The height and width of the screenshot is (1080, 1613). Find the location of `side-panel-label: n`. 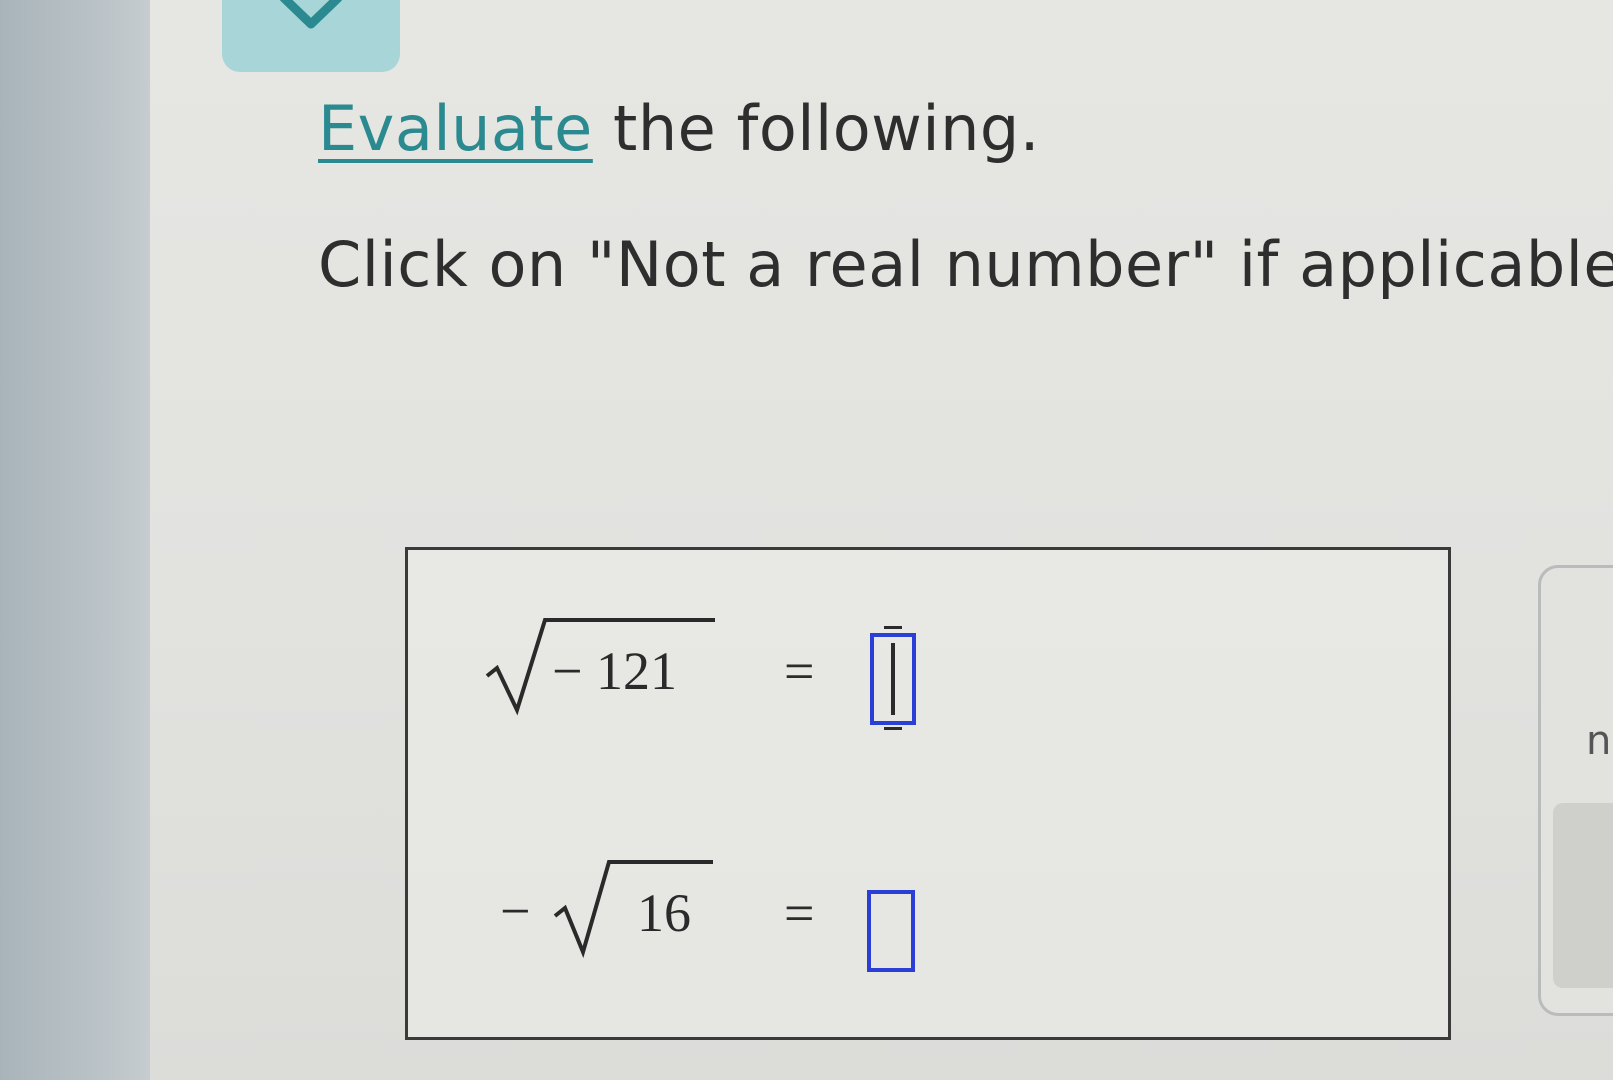

side-panel-label: n is located at coordinates (1599, 741).